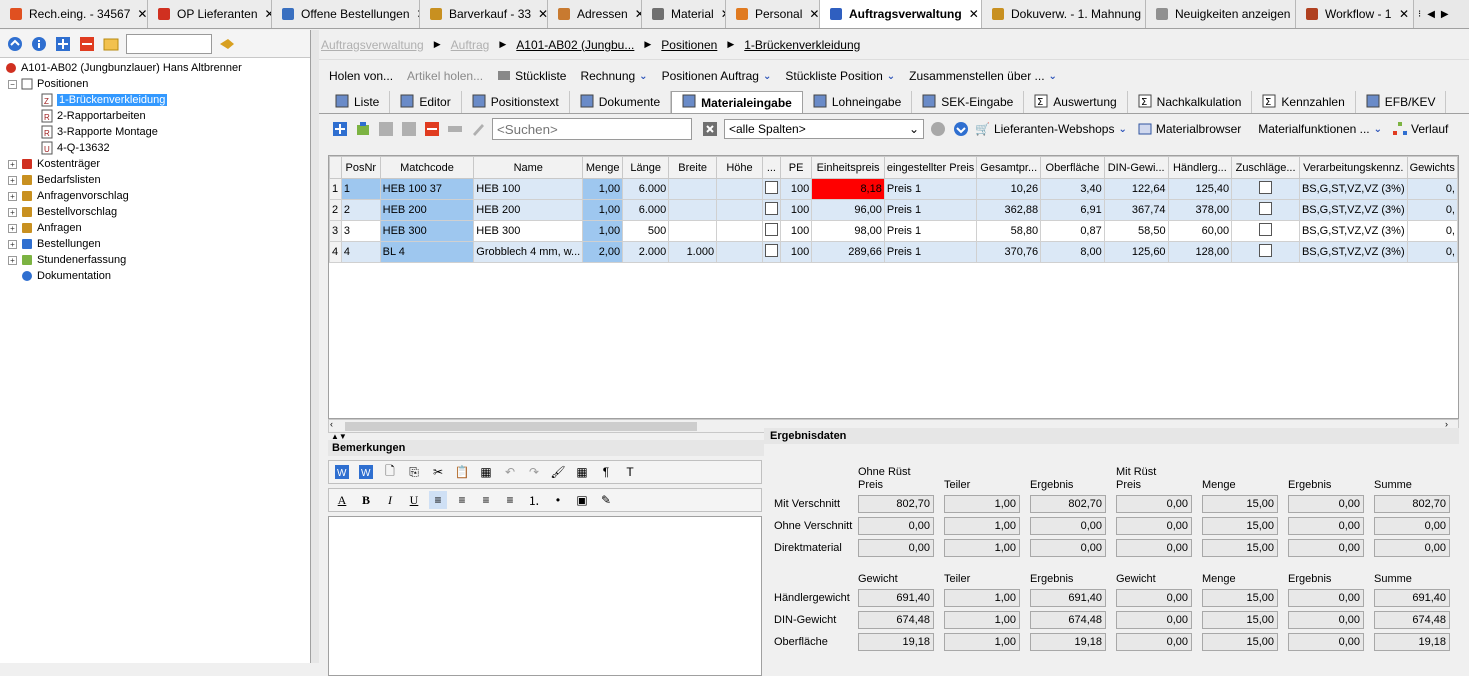 Image resolution: width=1469 pixels, height=676 pixels. Describe the element at coordinates (462, 500) in the screenshot. I see `align-center-icon: ≡` at that location.